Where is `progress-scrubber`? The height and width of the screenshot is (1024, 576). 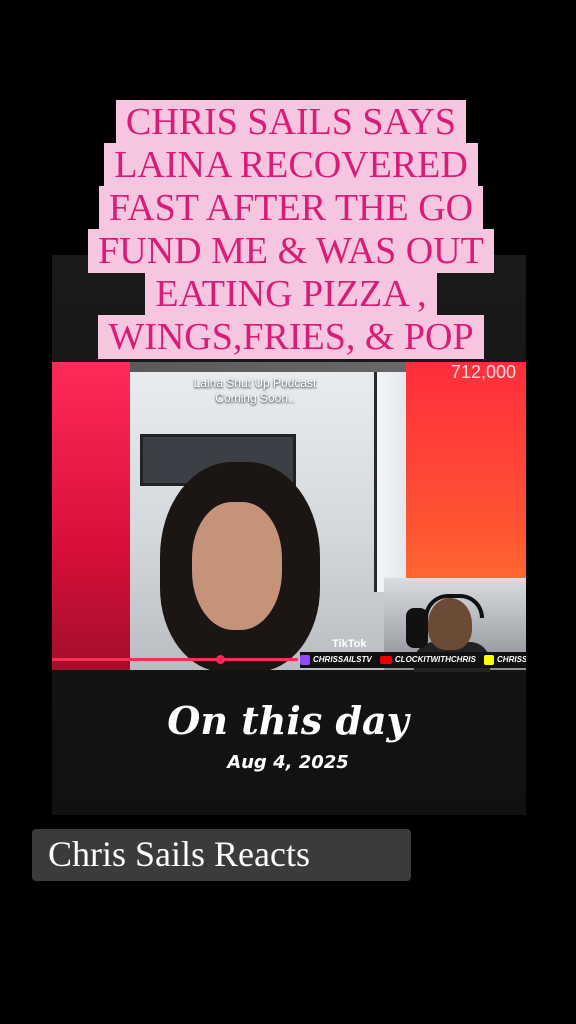 progress-scrubber is located at coordinates (220, 659).